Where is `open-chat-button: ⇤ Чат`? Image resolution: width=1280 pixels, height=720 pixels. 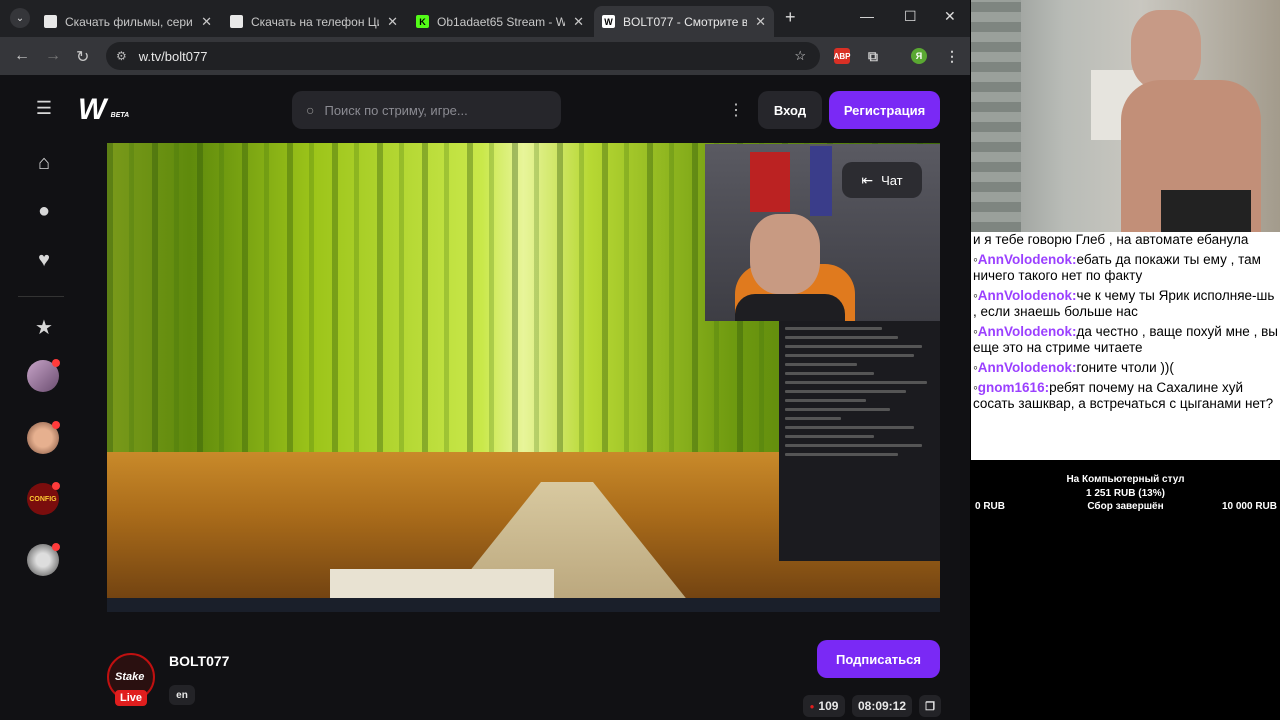 open-chat-button: ⇤ Чат is located at coordinates (882, 180).